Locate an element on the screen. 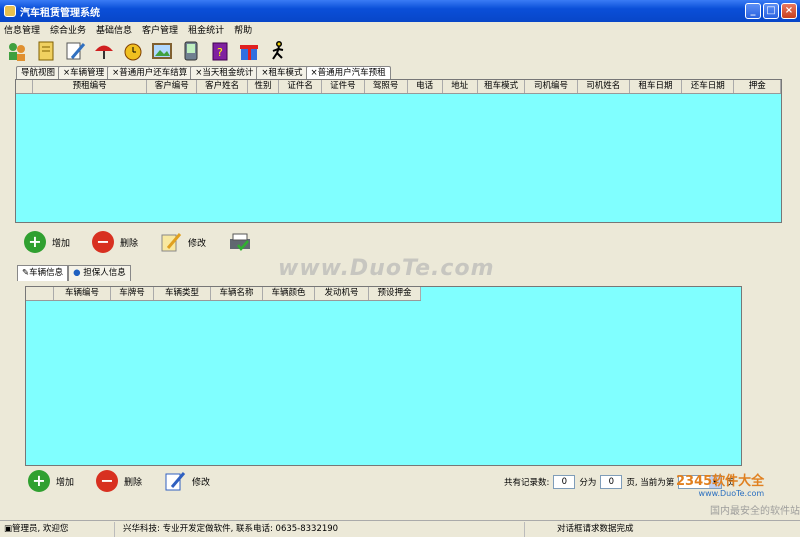 This screenshot has height=537, width=800. col-header: 预租编号 is located at coordinates (90, 86).